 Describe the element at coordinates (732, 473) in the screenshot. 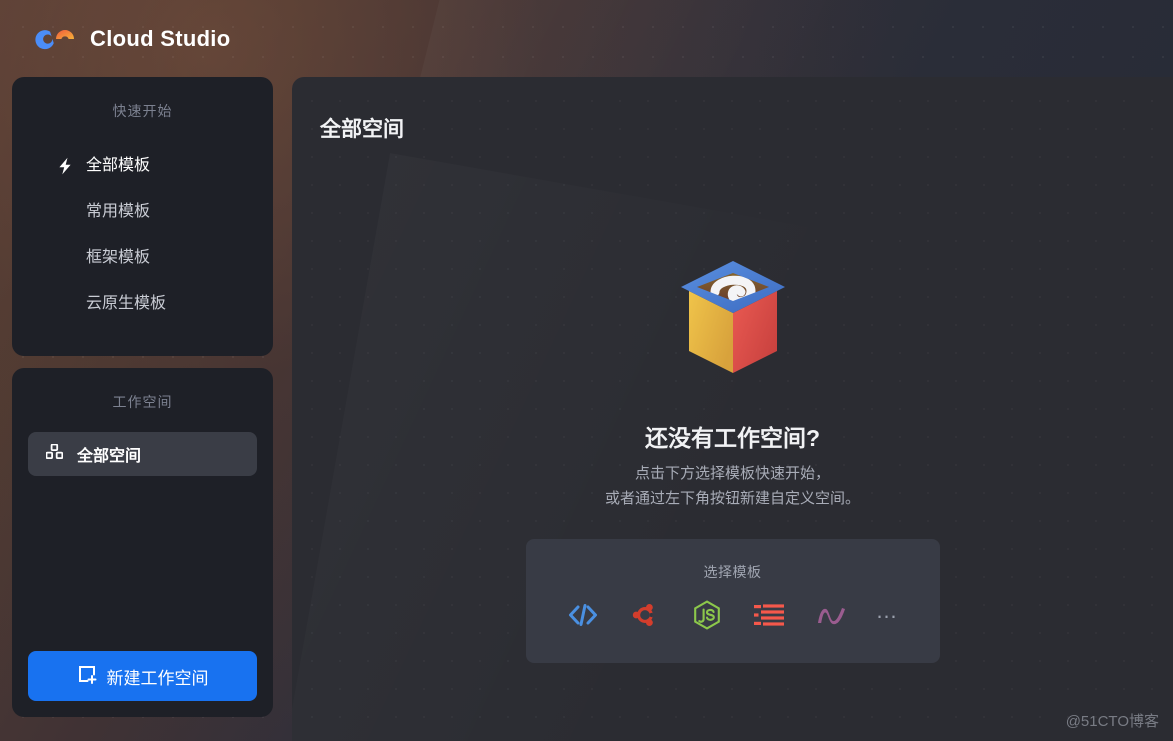

I see `empty-state-line-1: 点击下方选择模板快速开始，` at that location.